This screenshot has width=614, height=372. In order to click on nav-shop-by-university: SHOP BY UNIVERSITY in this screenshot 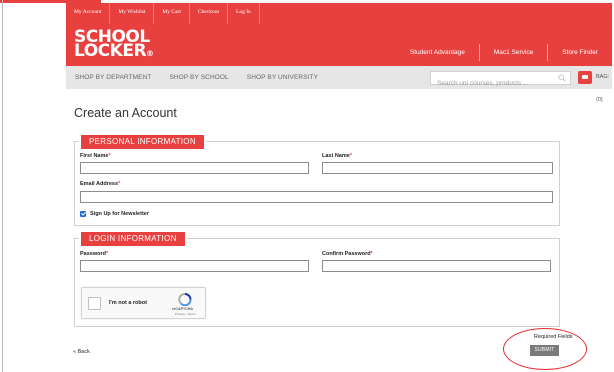, I will do `click(282, 77)`.